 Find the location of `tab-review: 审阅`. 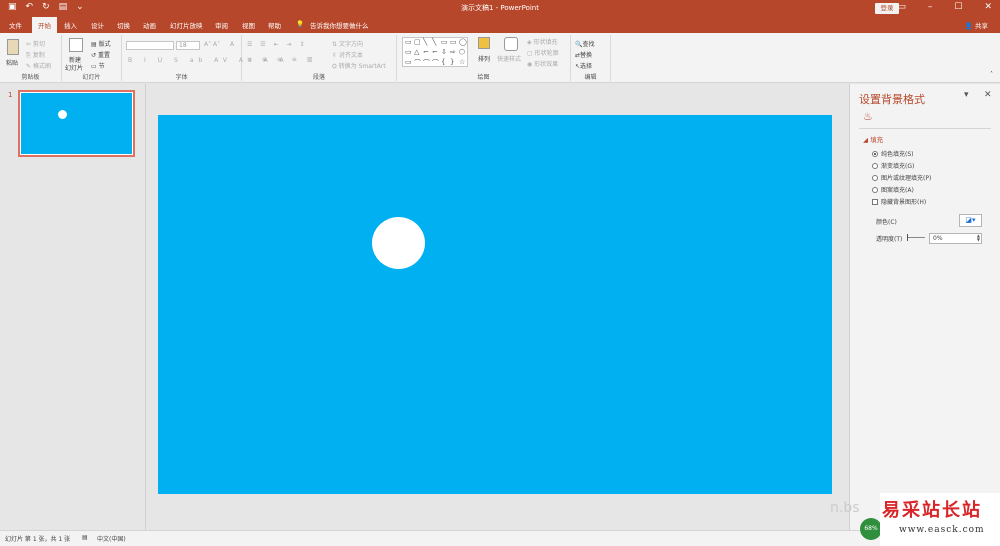

tab-review: 审阅 is located at coordinates (221, 25).